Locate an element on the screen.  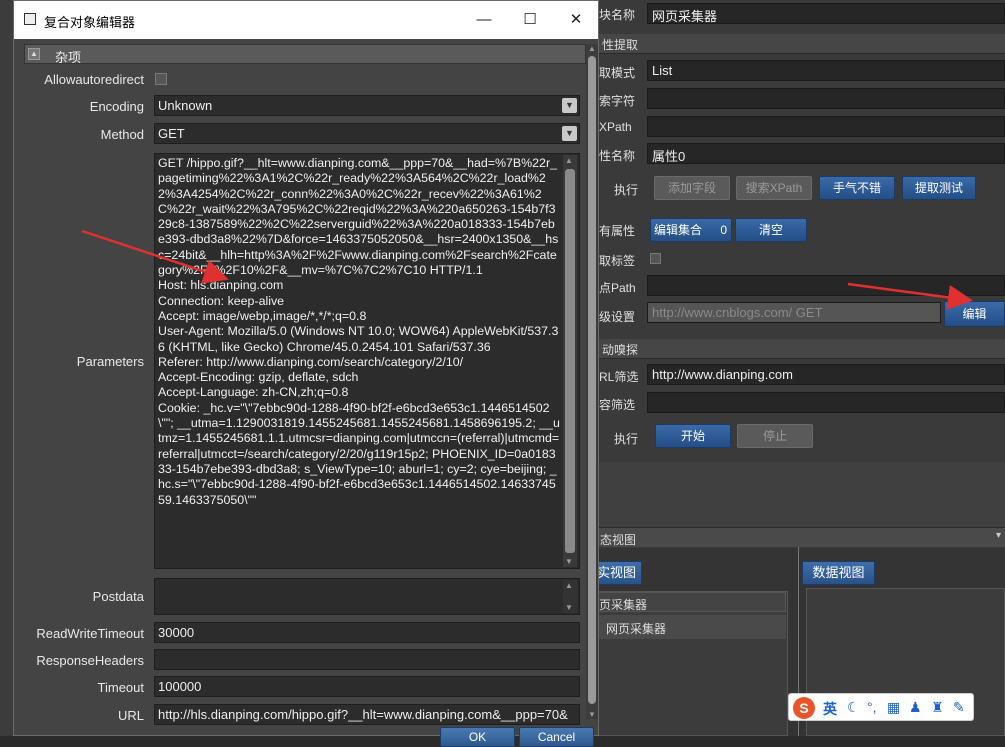
tab-data-view: 数据视图 is located at coordinates (838, 573).